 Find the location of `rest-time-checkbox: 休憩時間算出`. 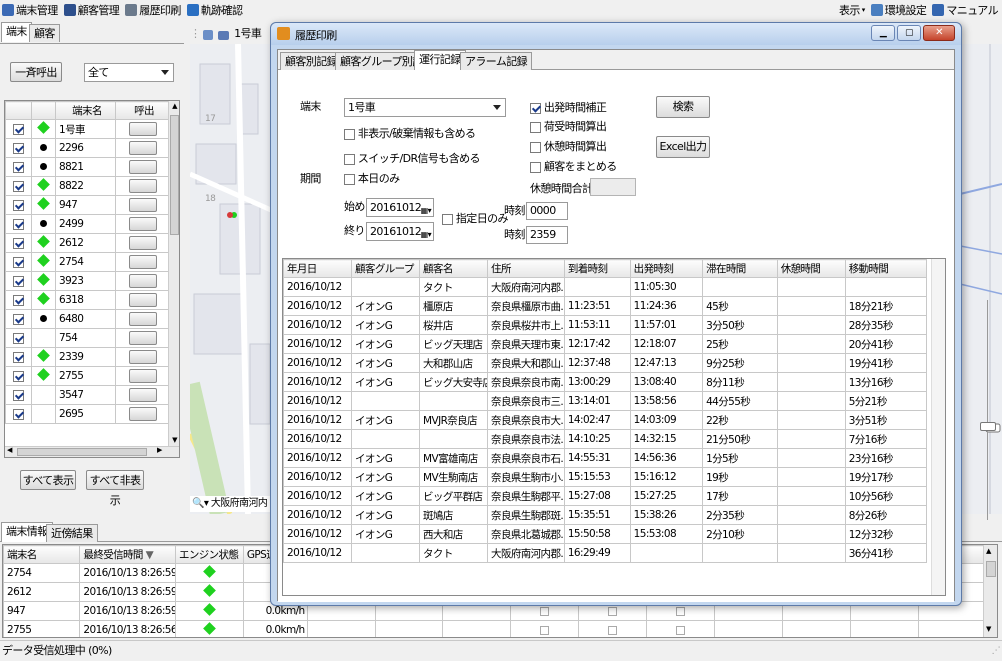

rest-time-checkbox: 休憩時間算出 is located at coordinates (568, 146).